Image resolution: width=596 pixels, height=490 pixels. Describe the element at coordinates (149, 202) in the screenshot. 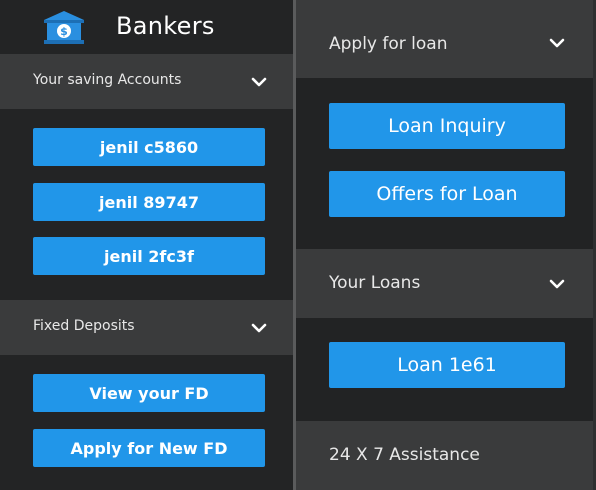

I see `account-button: jenil 89747` at that location.